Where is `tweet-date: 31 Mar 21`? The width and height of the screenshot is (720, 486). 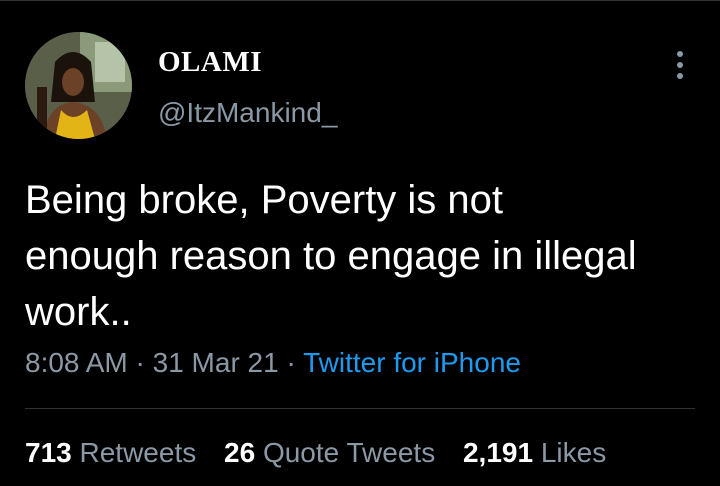
tweet-date: 31 Mar 21 is located at coordinates (216, 362).